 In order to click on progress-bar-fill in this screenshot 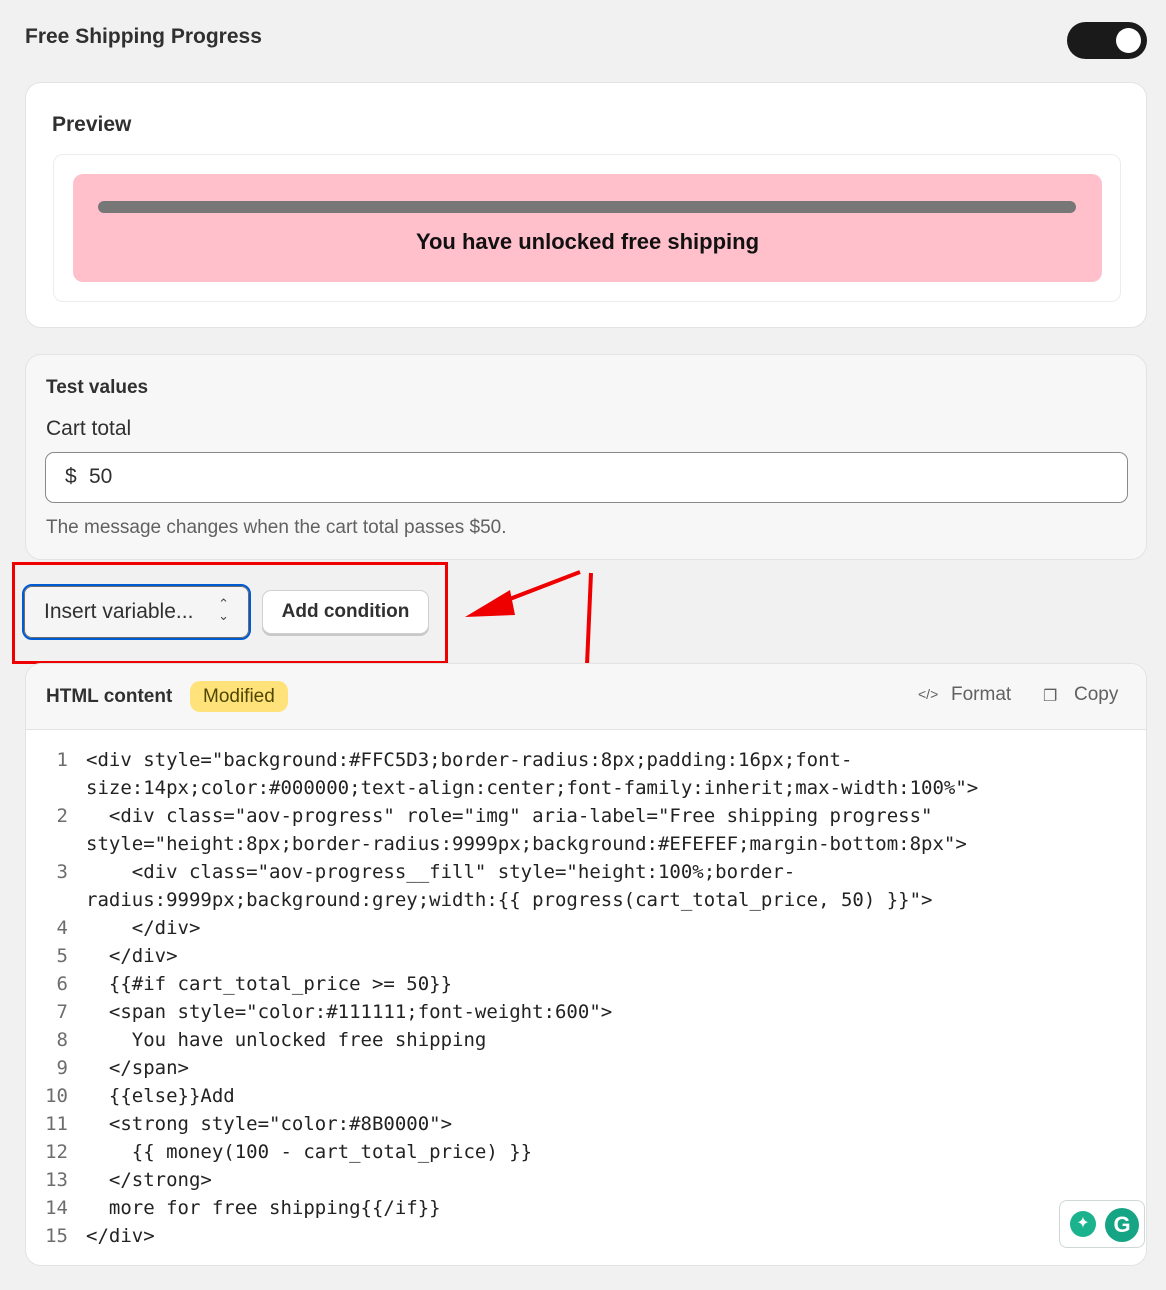, I will do `click(587, 207)`.